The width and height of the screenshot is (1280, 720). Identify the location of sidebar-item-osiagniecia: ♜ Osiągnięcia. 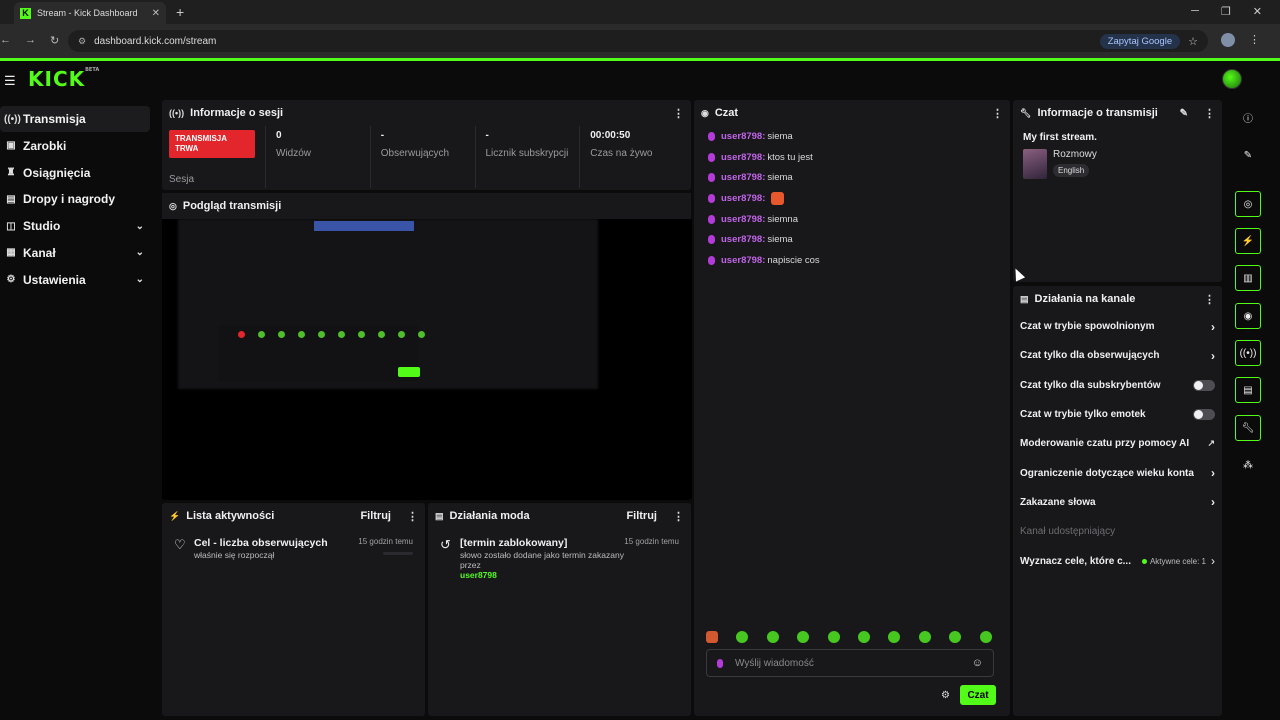
(75, 173).